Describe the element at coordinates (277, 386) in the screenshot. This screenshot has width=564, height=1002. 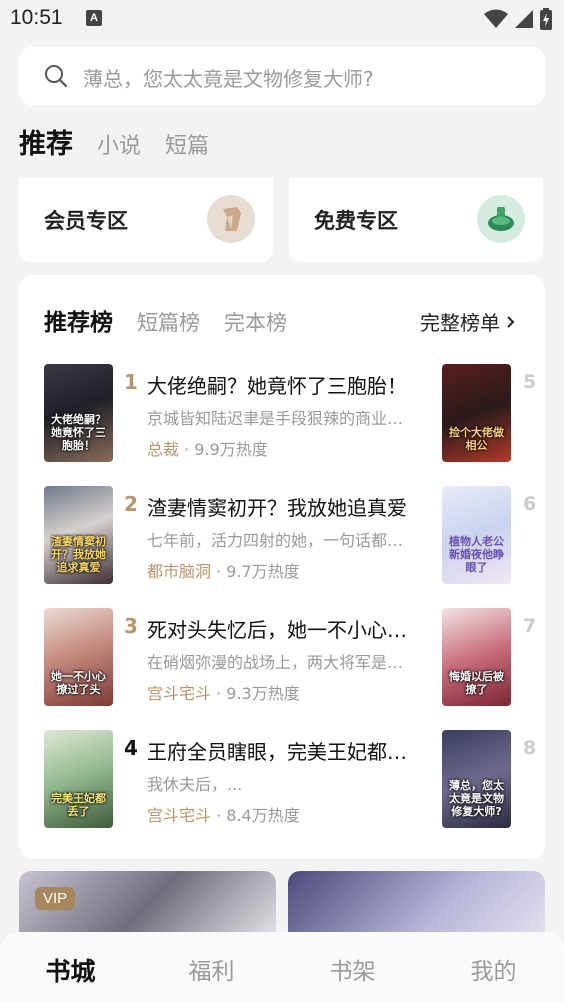
I see `book-title: 大佬绝嗣？她竟怀了三胞胎！` at that location.